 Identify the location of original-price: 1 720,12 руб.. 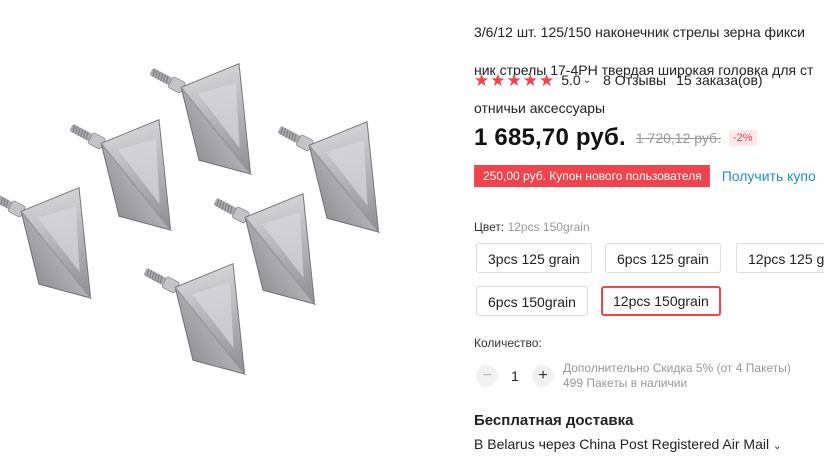
(678, 138).